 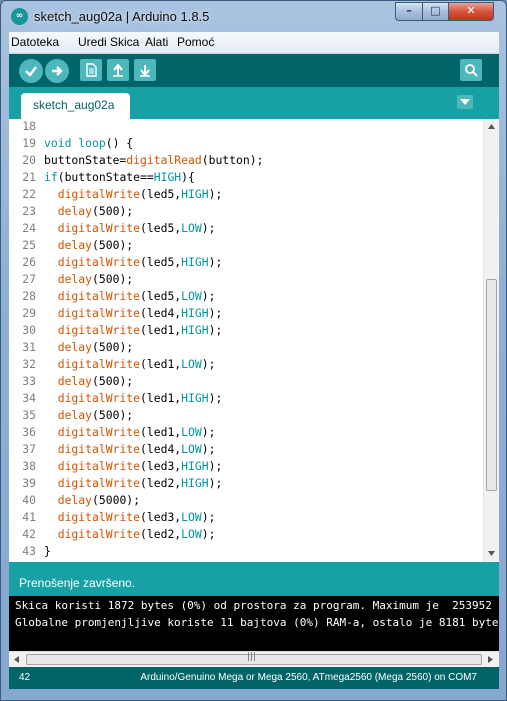 I want to click on vertical-scrollbar, so click(x=491, y=340).